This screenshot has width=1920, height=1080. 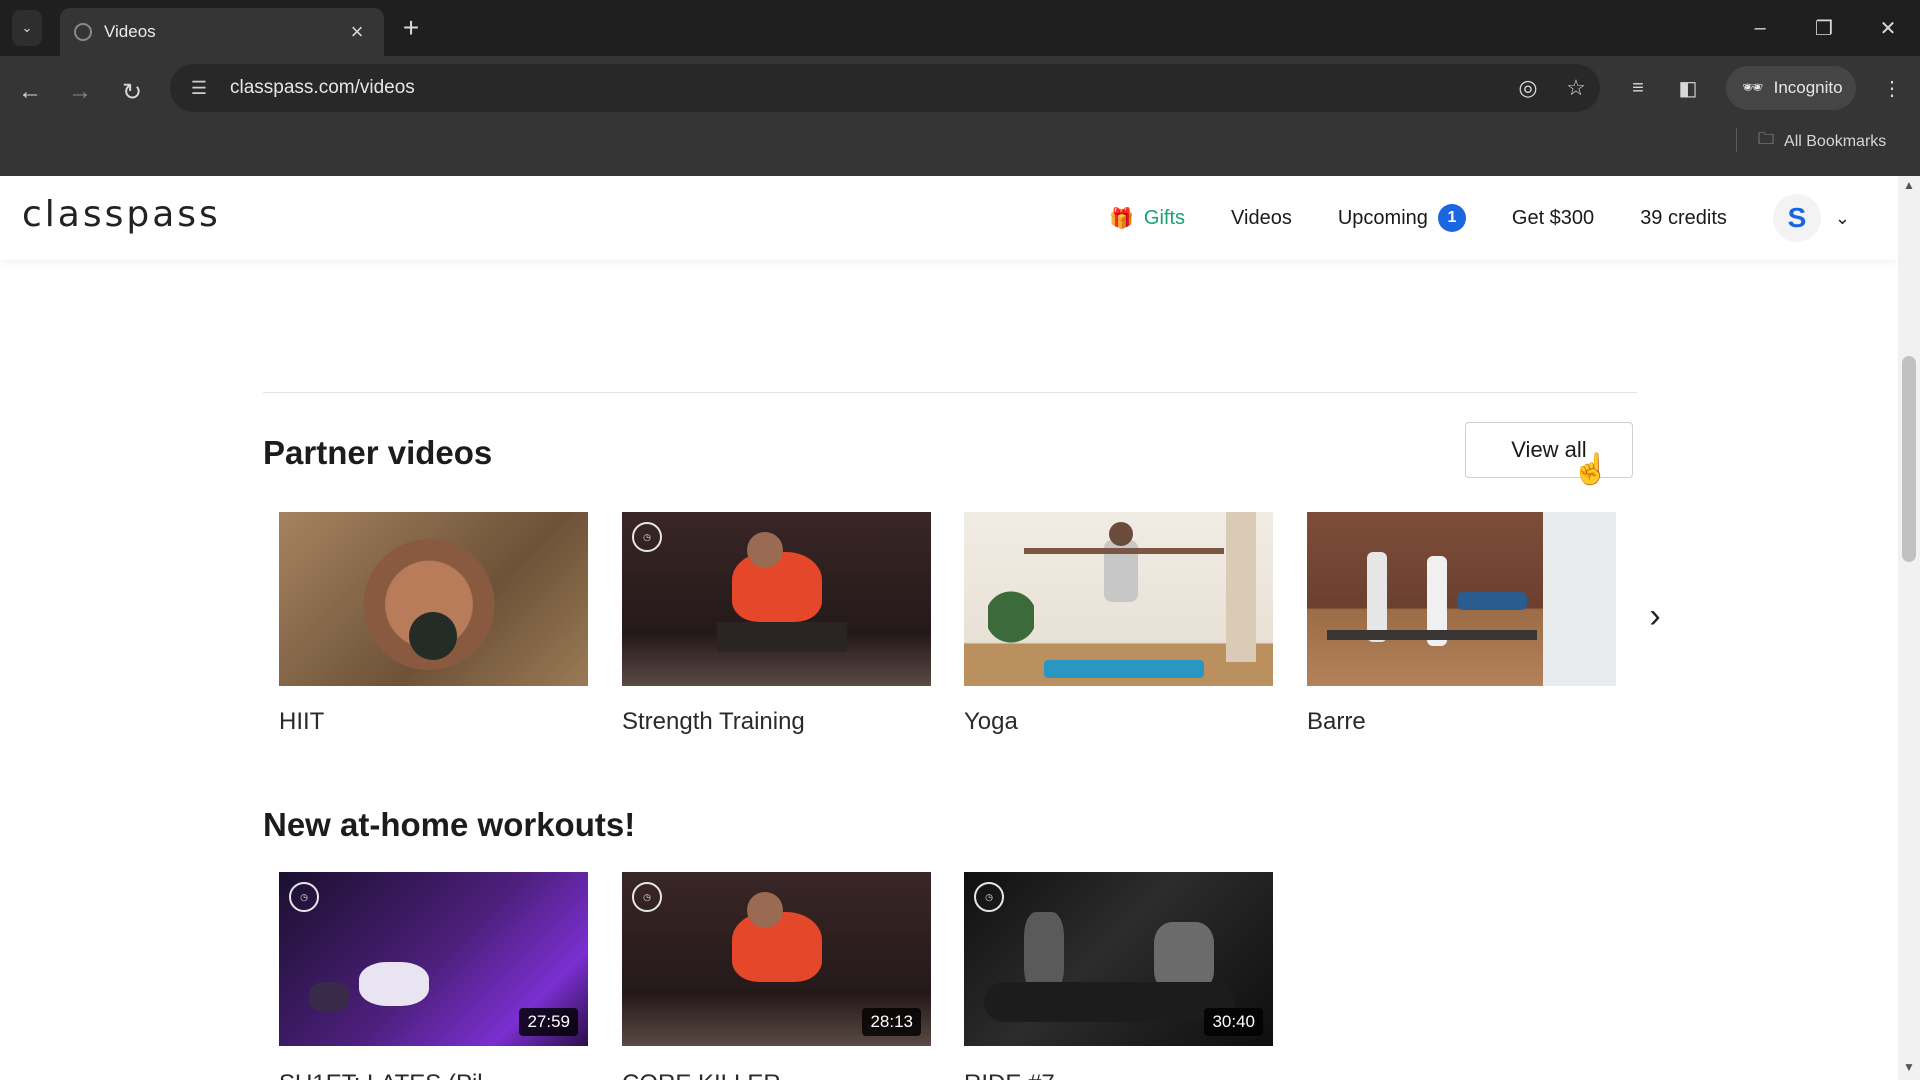 I want to click on browser-tab-bar: ⌄ Videos × + – ❐ ✕, so click(x=960, y=28).